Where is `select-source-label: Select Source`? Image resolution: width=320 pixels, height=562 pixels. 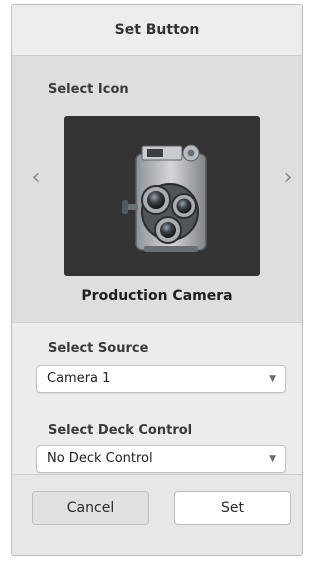
select-source-label: Select Source is located at coordinates (98, 348).